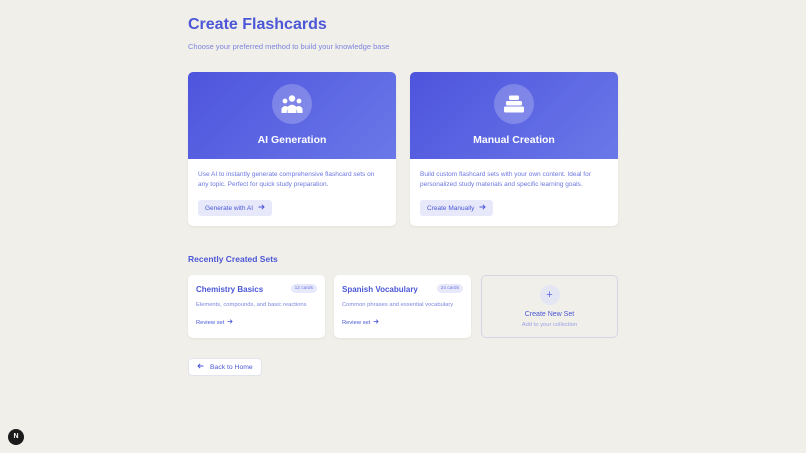 This screenshot has height=453, width=806. What do you see at coordinates (380, 289) in the screenshot?
I see `set-name: Spanish Vocabulary` at bounding box center [380, 289].